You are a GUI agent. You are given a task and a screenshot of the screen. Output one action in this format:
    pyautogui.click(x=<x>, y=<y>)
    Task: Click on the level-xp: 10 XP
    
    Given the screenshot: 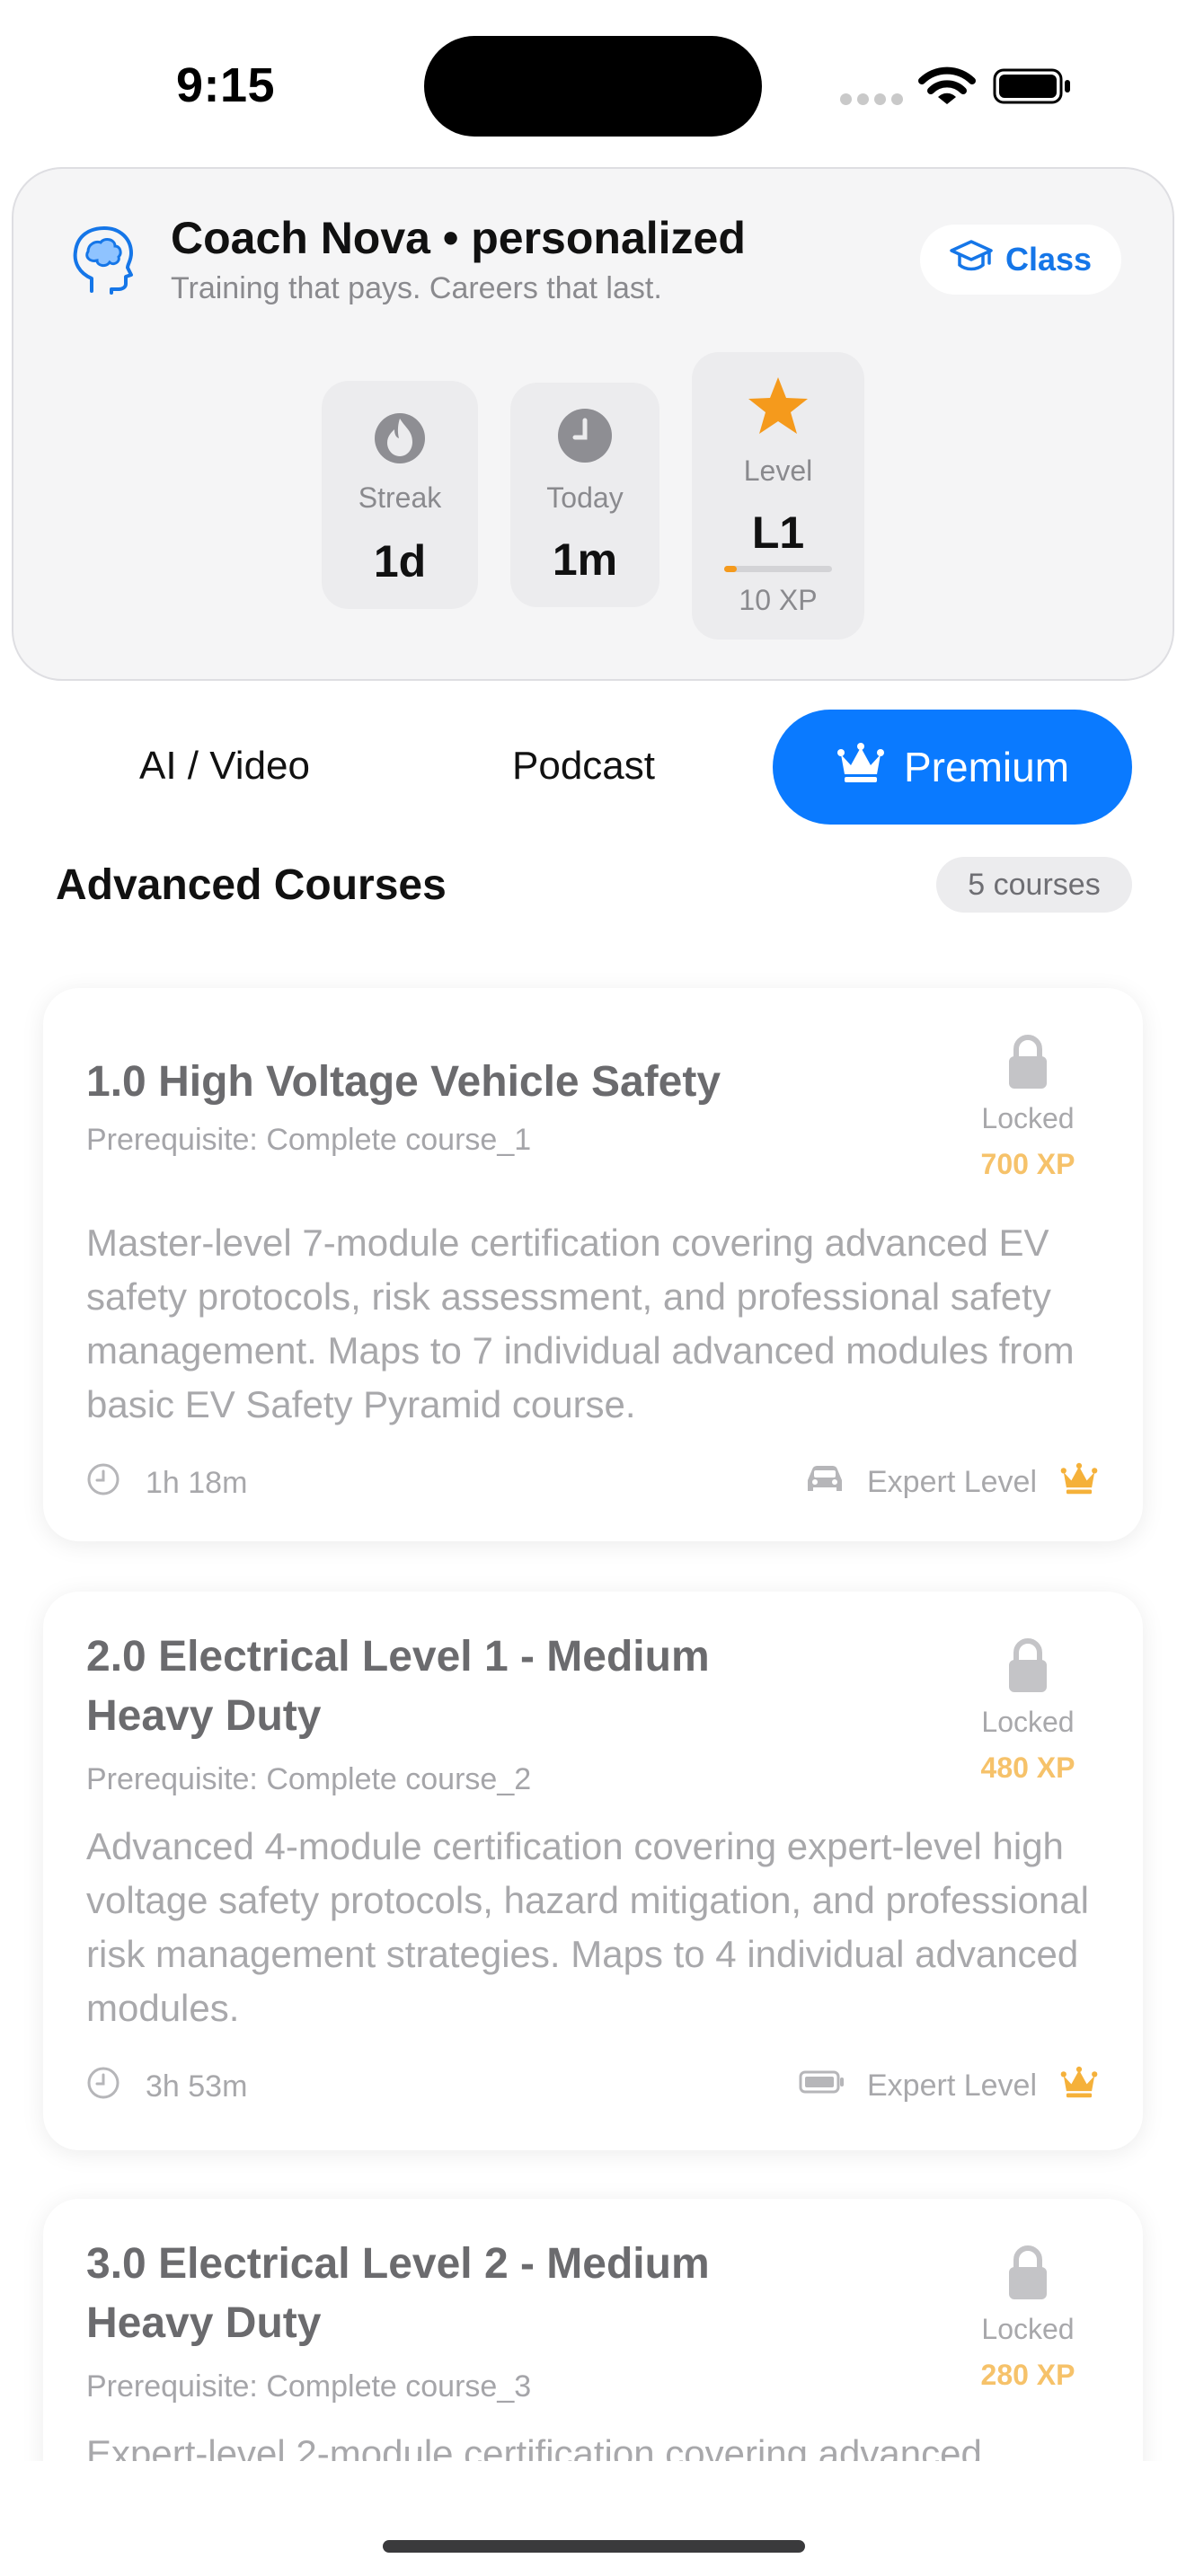 What is the action you would take?
    pyautogui.click(x=778, y=600)
    